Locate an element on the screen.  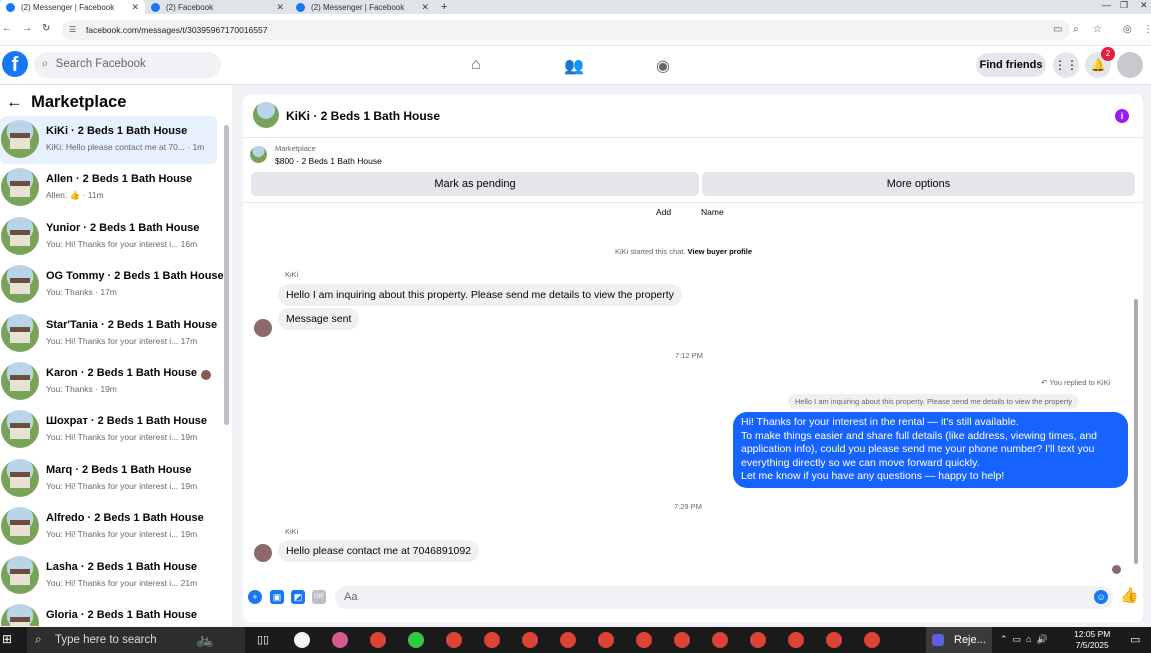
site-settings-icon: ☰ is located at coordinates (72, 29).